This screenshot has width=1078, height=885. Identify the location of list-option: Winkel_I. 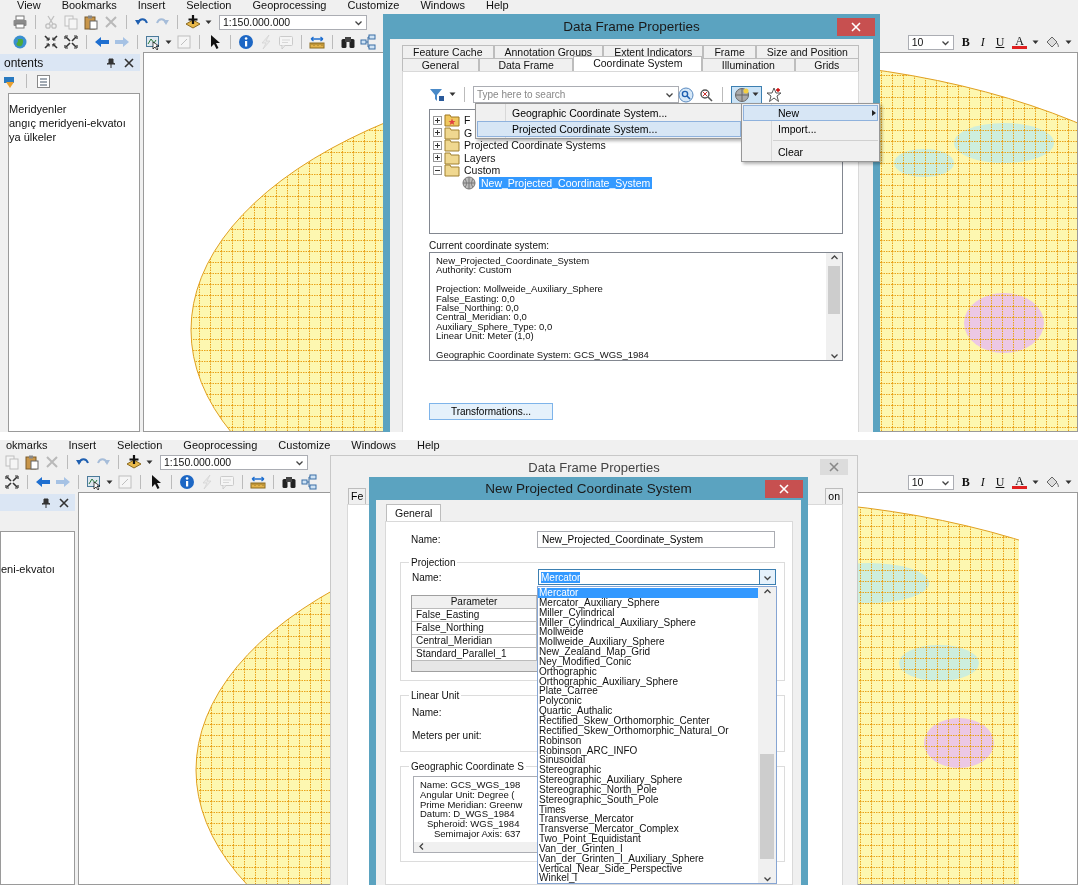
(648, 878).